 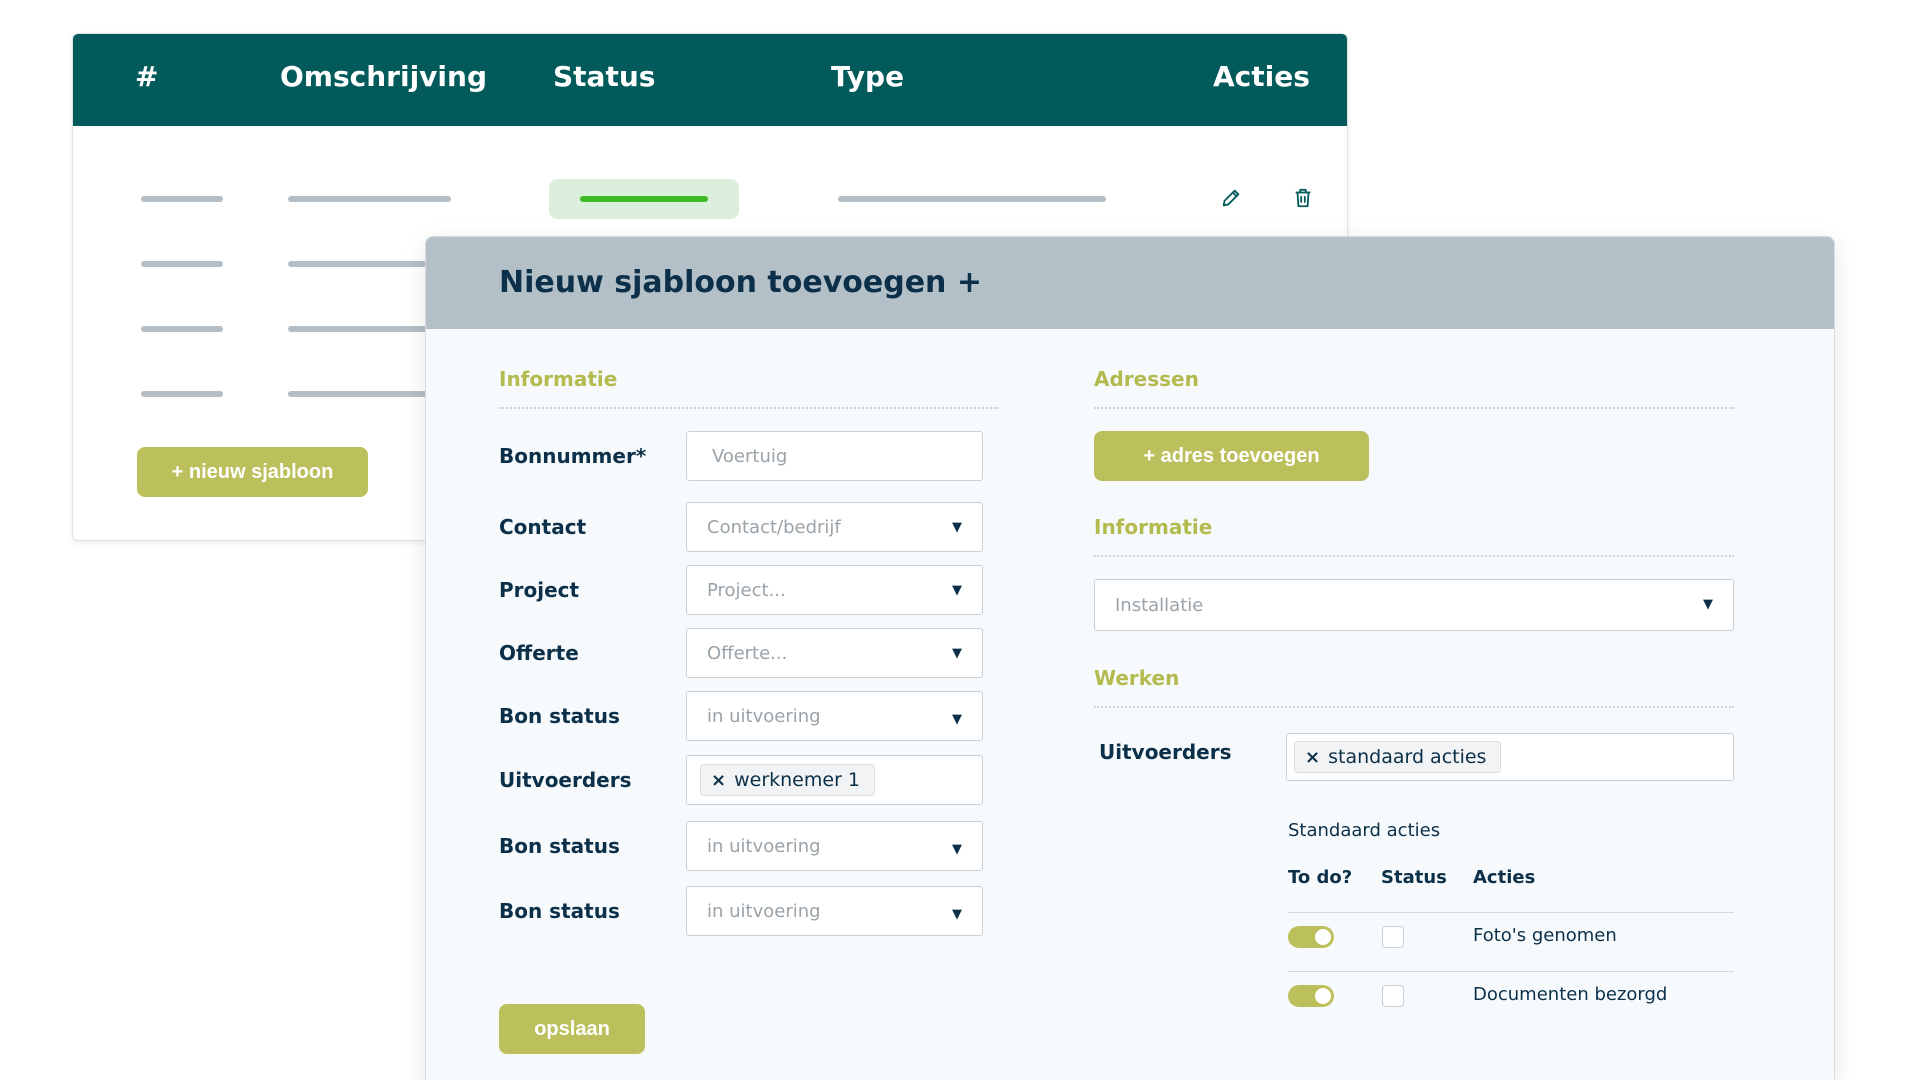 What do you see at coordinates (1146, 379) in the screenshot?
I see `section-title-adressen: Adressen` at bounding box center [1146, 379].